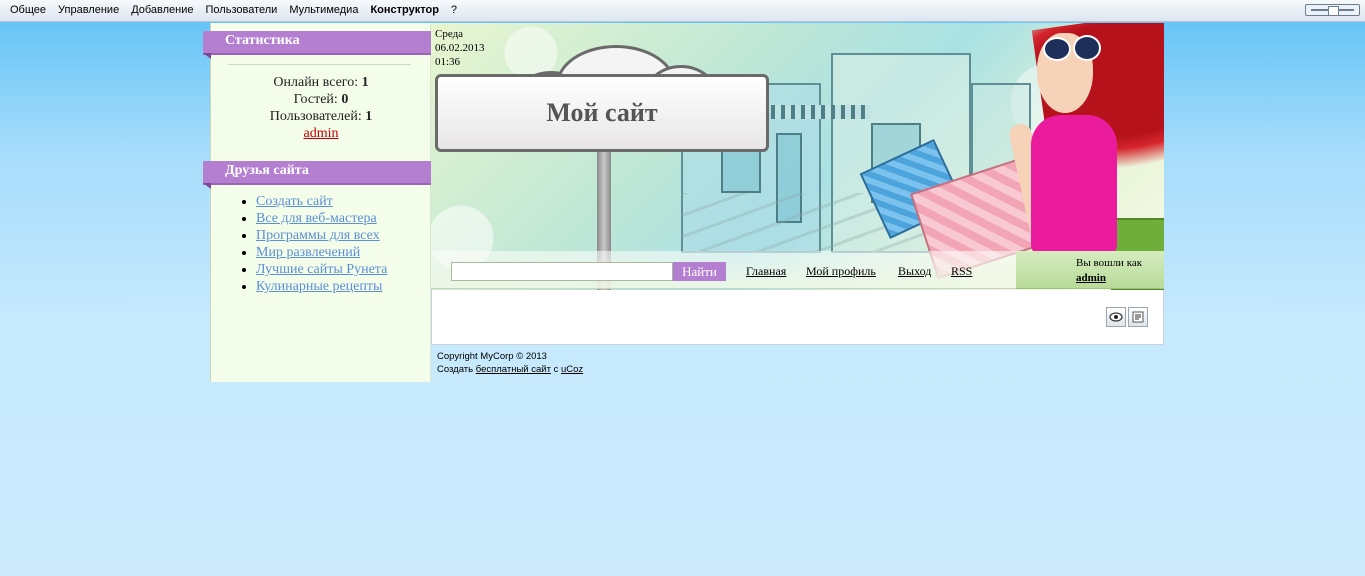 The image size is (1365, 576). I want to click on list-item: Все для веб-мастера, so click(321, 218).